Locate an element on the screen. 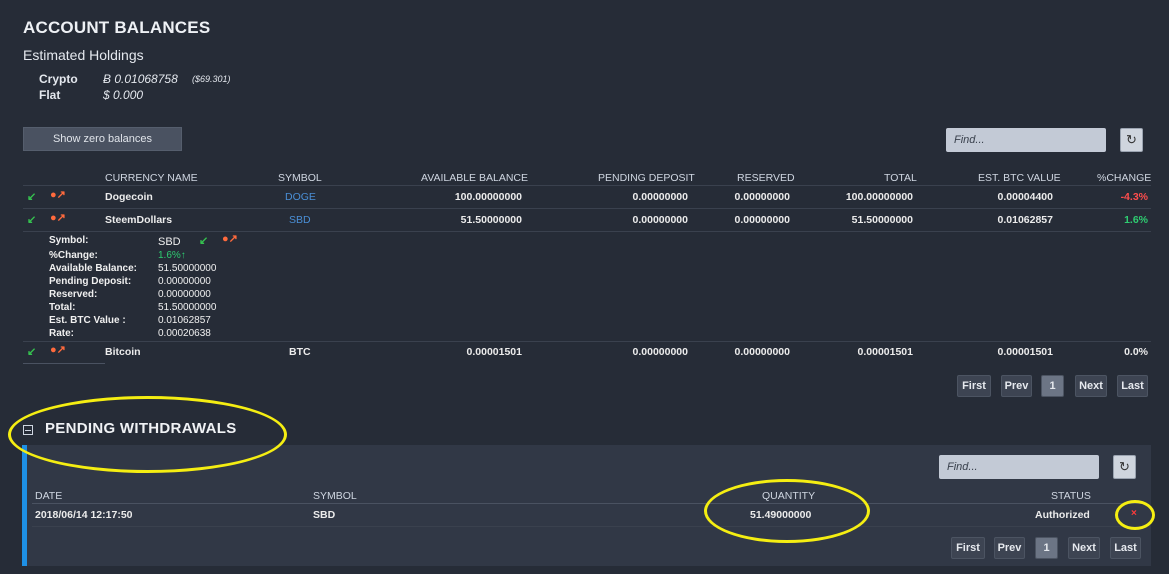 This screenshot has width=1169, height=574. col-quantity: QUANTITY is located at coordinates (788, 496).